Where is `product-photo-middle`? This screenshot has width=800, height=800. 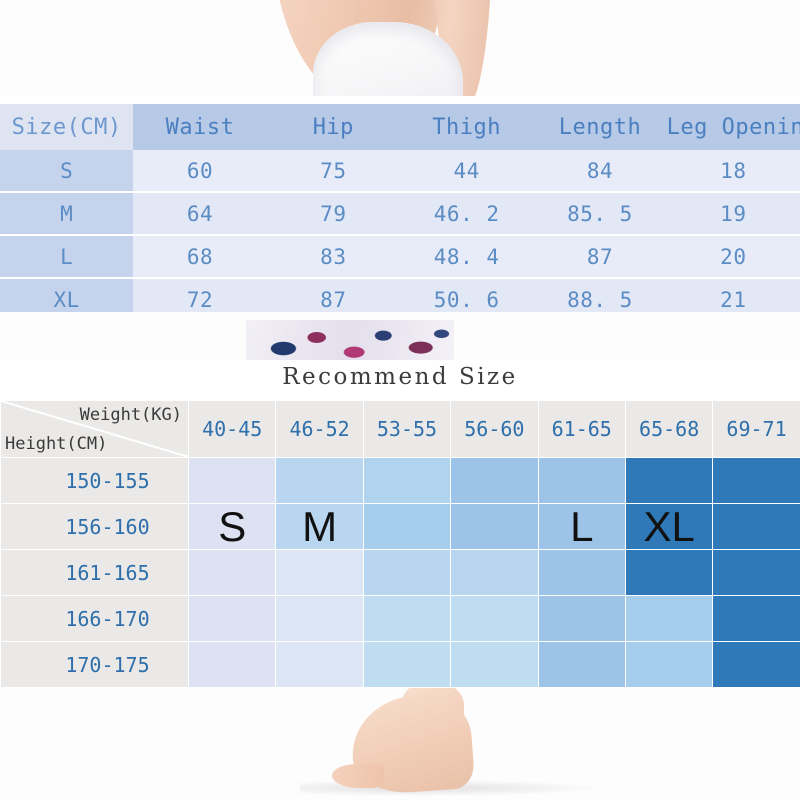 product-photo-middle is located at coordinates (400, 336).